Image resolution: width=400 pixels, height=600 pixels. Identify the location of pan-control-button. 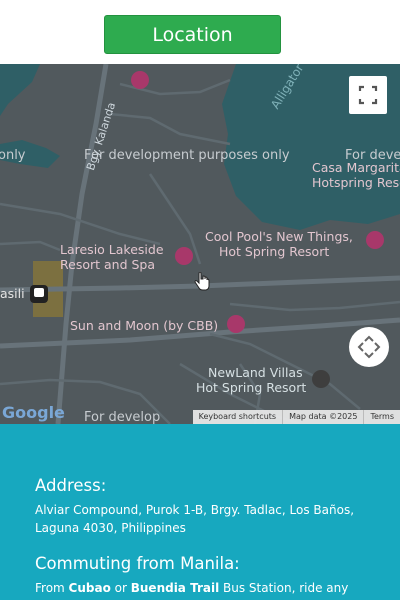
(369, 347).